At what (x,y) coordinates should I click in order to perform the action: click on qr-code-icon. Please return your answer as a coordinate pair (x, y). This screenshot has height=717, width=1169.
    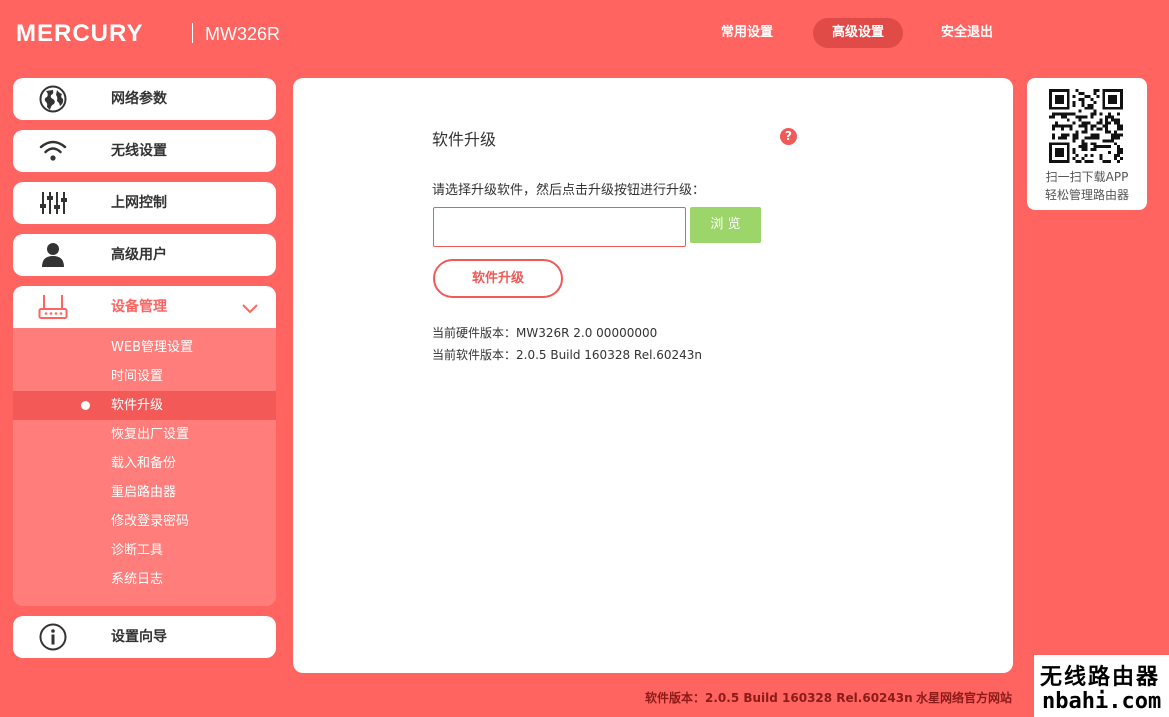
    Looking at the image, I should click on (1086, 126).